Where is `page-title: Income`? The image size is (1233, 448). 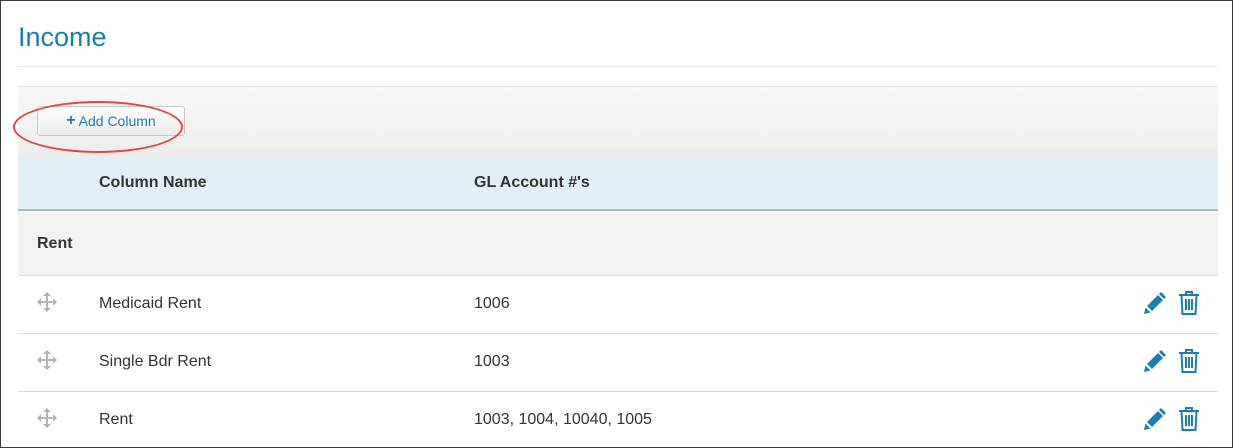 page-title: Income is located at coordinates (62, 37).